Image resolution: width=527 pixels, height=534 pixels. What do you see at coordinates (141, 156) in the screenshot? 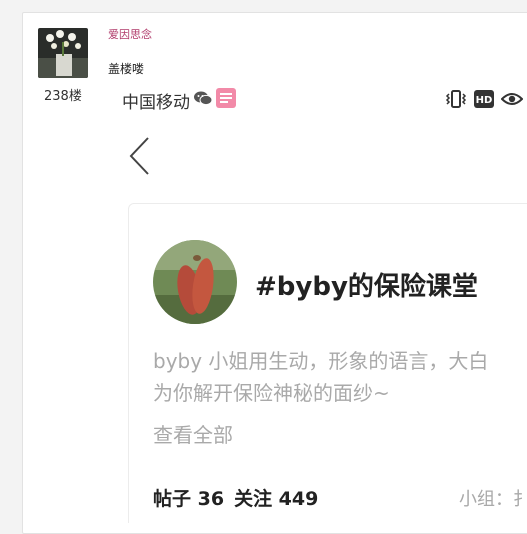
I see `back-arrow-icon` at bounding box center [141, 156].